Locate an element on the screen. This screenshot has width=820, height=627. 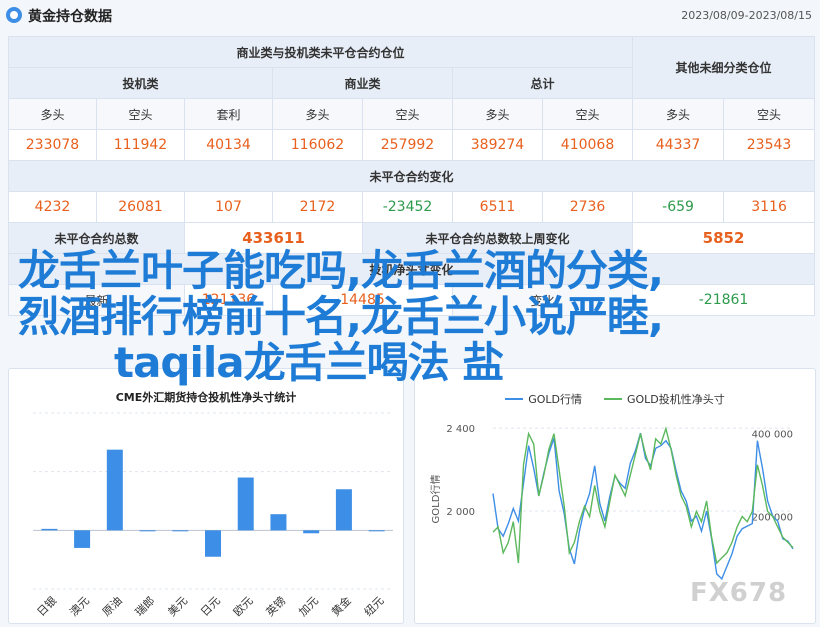
other-long-value: 44337 is located at coordinates (678, 145).